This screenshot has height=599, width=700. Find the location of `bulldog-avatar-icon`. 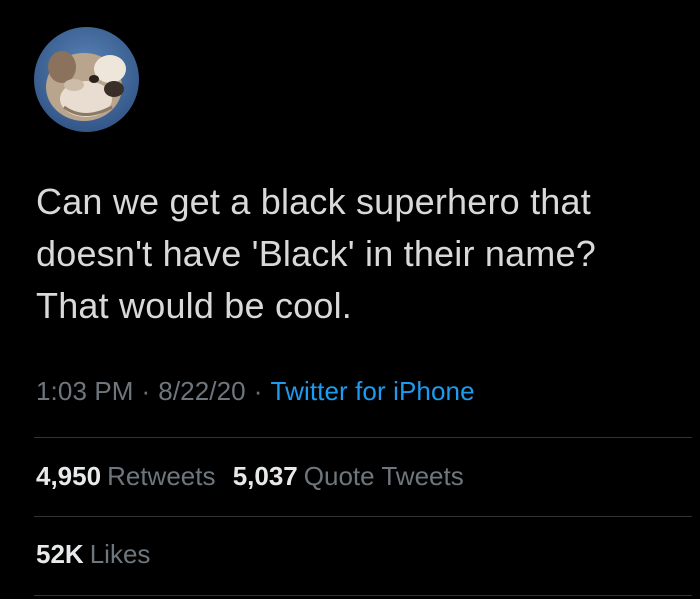

bulldog-avatar-icon is located at coordinates (86, 79).